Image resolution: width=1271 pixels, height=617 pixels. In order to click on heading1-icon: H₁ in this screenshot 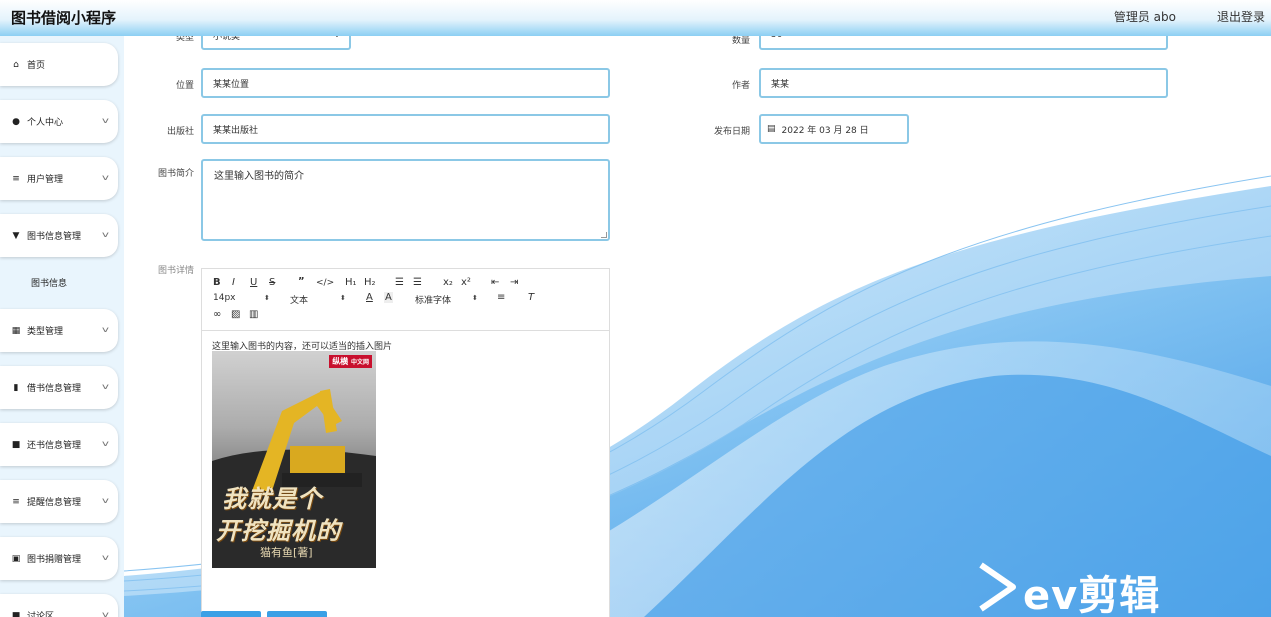, I will do `click(351, 282)`.